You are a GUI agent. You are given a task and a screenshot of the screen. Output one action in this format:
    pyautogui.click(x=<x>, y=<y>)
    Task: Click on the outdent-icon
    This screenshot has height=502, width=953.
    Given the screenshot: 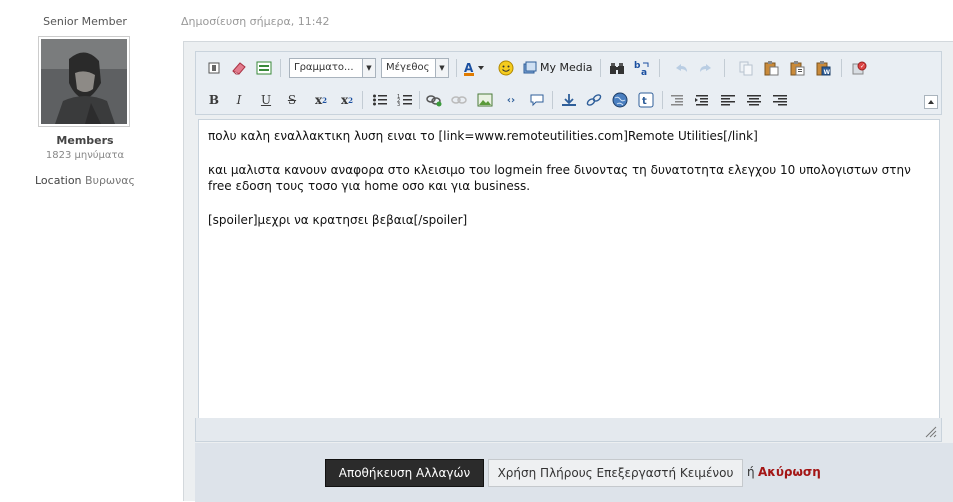 What is the action you would take?
    pyautogui.click(x=677, y=100)
    